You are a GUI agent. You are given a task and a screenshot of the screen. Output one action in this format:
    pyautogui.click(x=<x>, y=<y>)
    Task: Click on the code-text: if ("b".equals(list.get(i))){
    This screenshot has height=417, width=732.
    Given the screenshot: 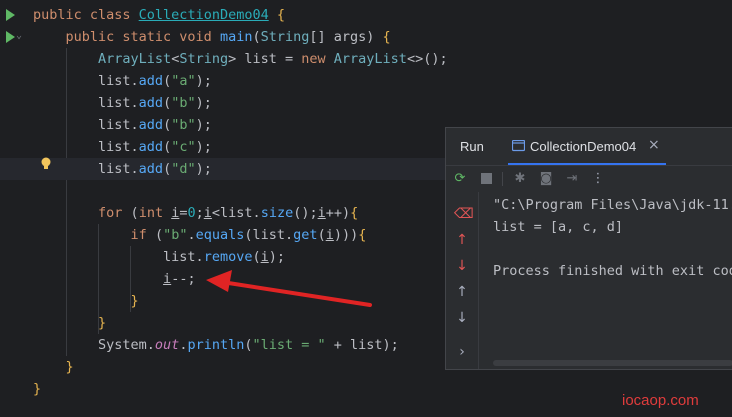 What is the action you would take?
    pyautogui.click(x=200, y=235)
    